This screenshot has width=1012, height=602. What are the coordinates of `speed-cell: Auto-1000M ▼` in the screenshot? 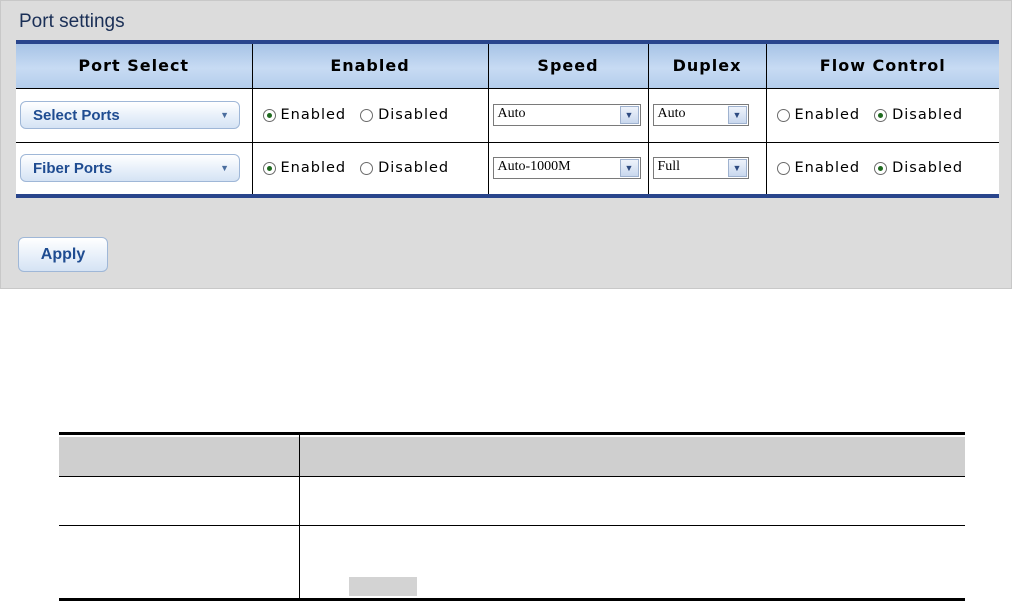 It's located at (567, 169).